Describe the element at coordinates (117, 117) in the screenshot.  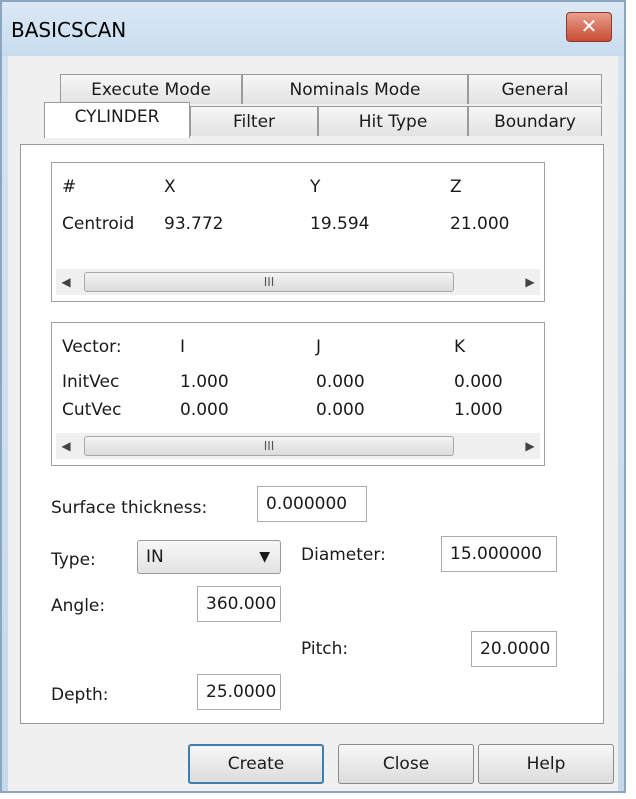
I see `tab-label: CYLINDER` at that location.